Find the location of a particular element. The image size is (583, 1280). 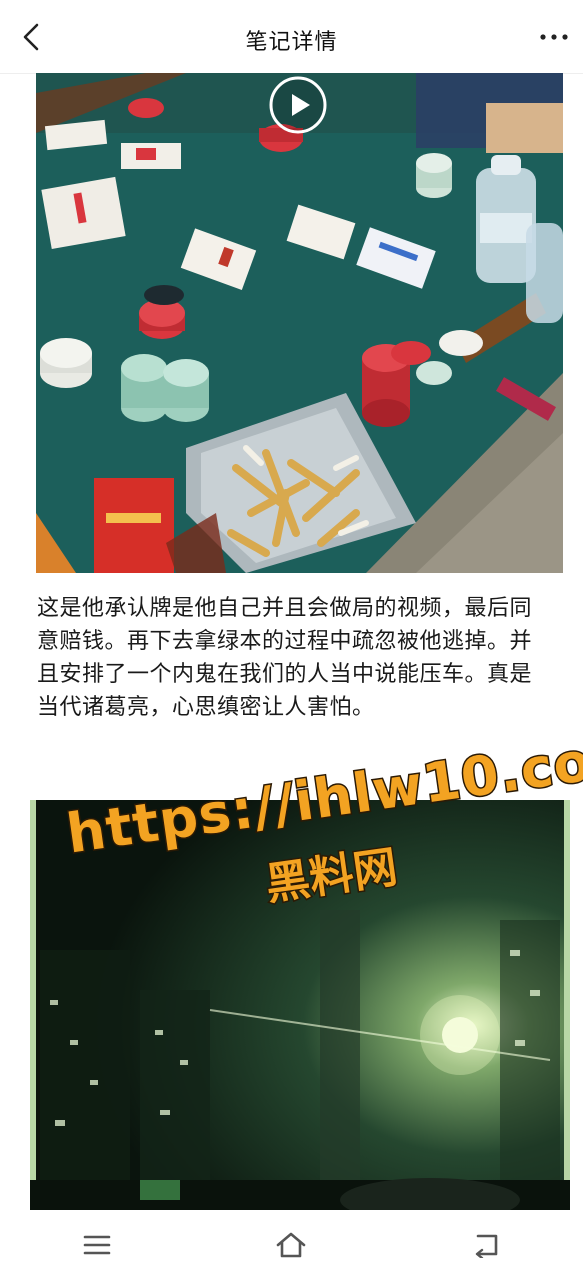

nav-back-button is located at coordinates (486, 1245).